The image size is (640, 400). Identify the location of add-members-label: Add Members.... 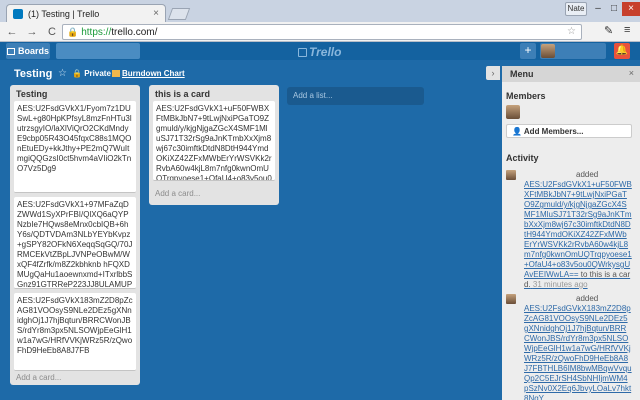
(553, 131).